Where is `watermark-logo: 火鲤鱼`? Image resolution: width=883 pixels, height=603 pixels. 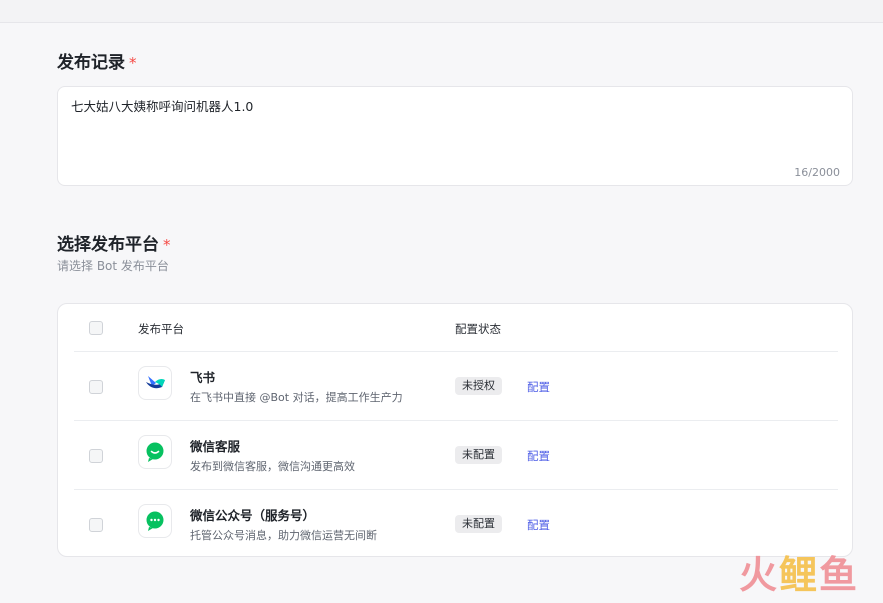 watermark-logo: 火鲤鱼 is located at coordinates (799, 571).